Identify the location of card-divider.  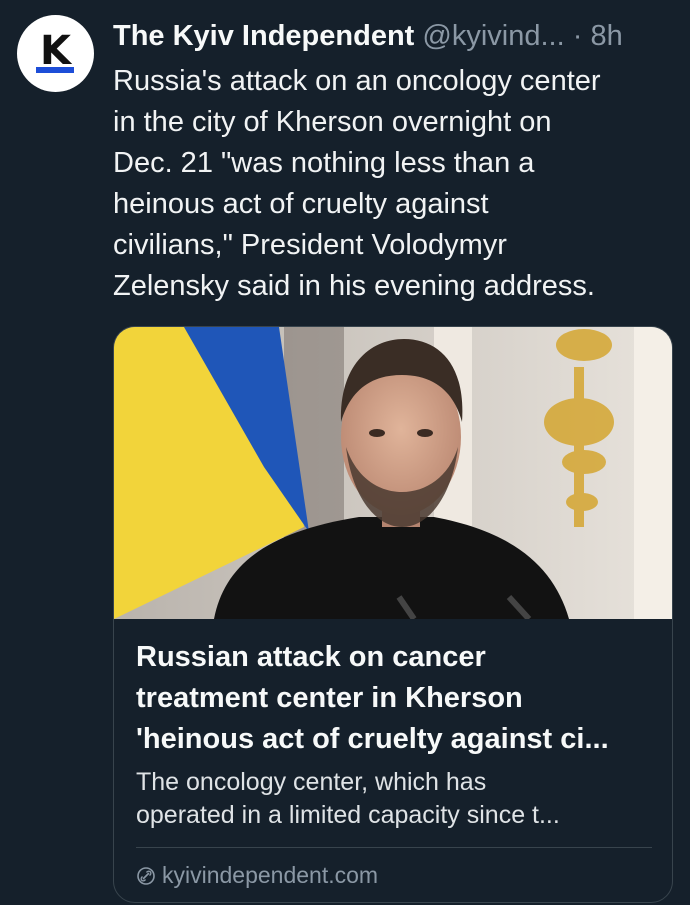
(394, 847).